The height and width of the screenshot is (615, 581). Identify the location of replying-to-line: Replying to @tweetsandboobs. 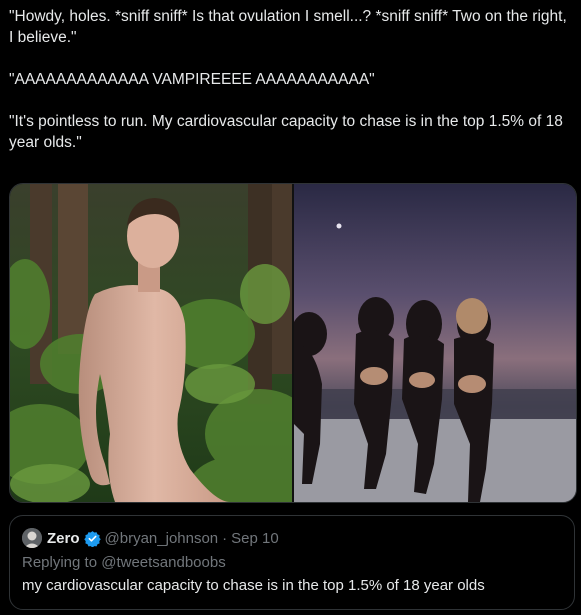
(124, 562).